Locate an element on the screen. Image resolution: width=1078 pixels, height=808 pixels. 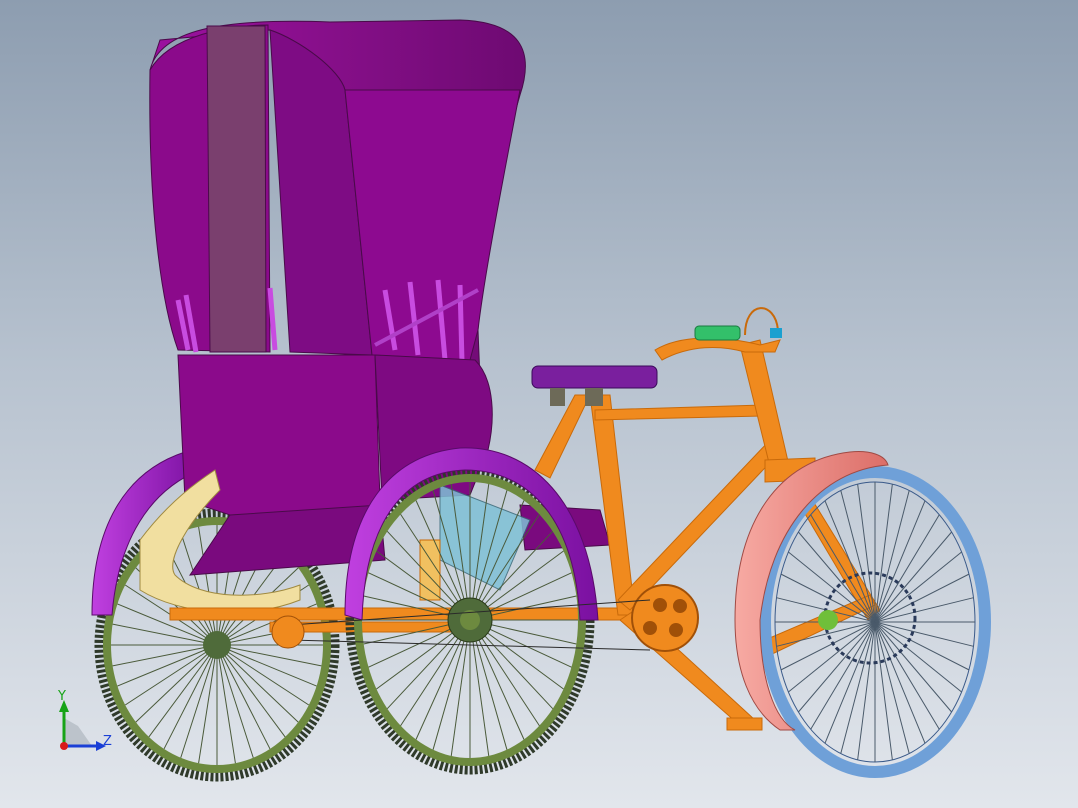
front-wheel is located at coordinates (875, 622).